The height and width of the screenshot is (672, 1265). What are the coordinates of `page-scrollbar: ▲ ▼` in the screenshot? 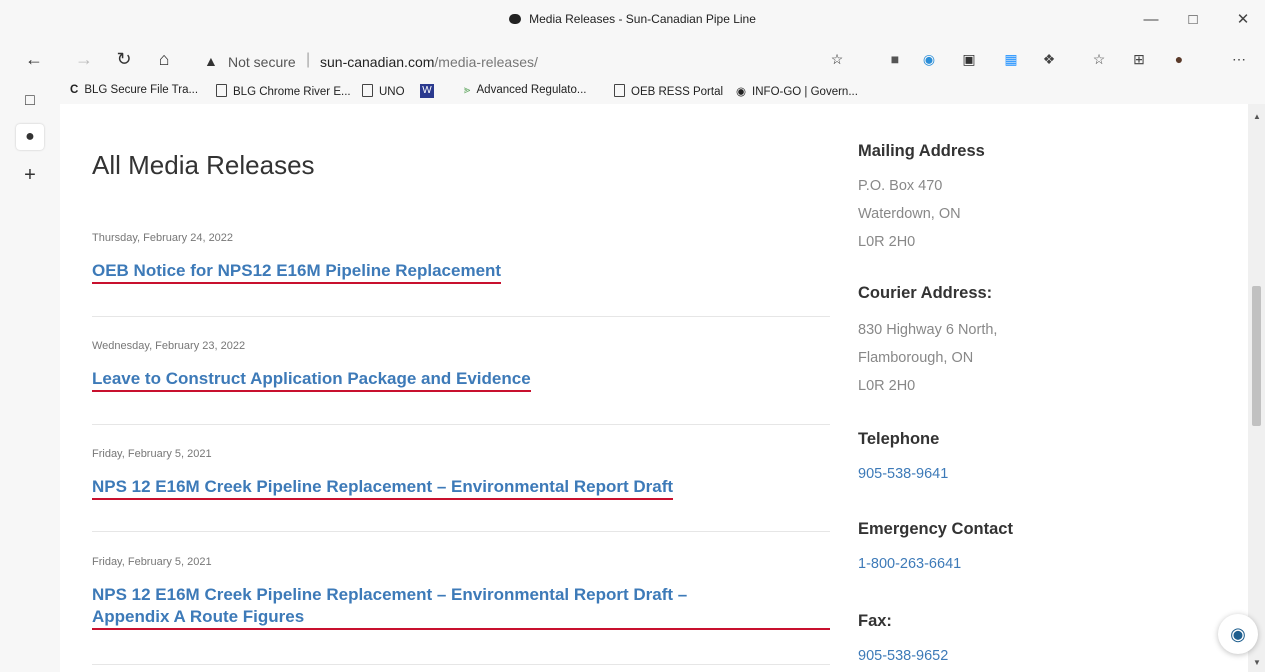 It's located at (1256, 388).